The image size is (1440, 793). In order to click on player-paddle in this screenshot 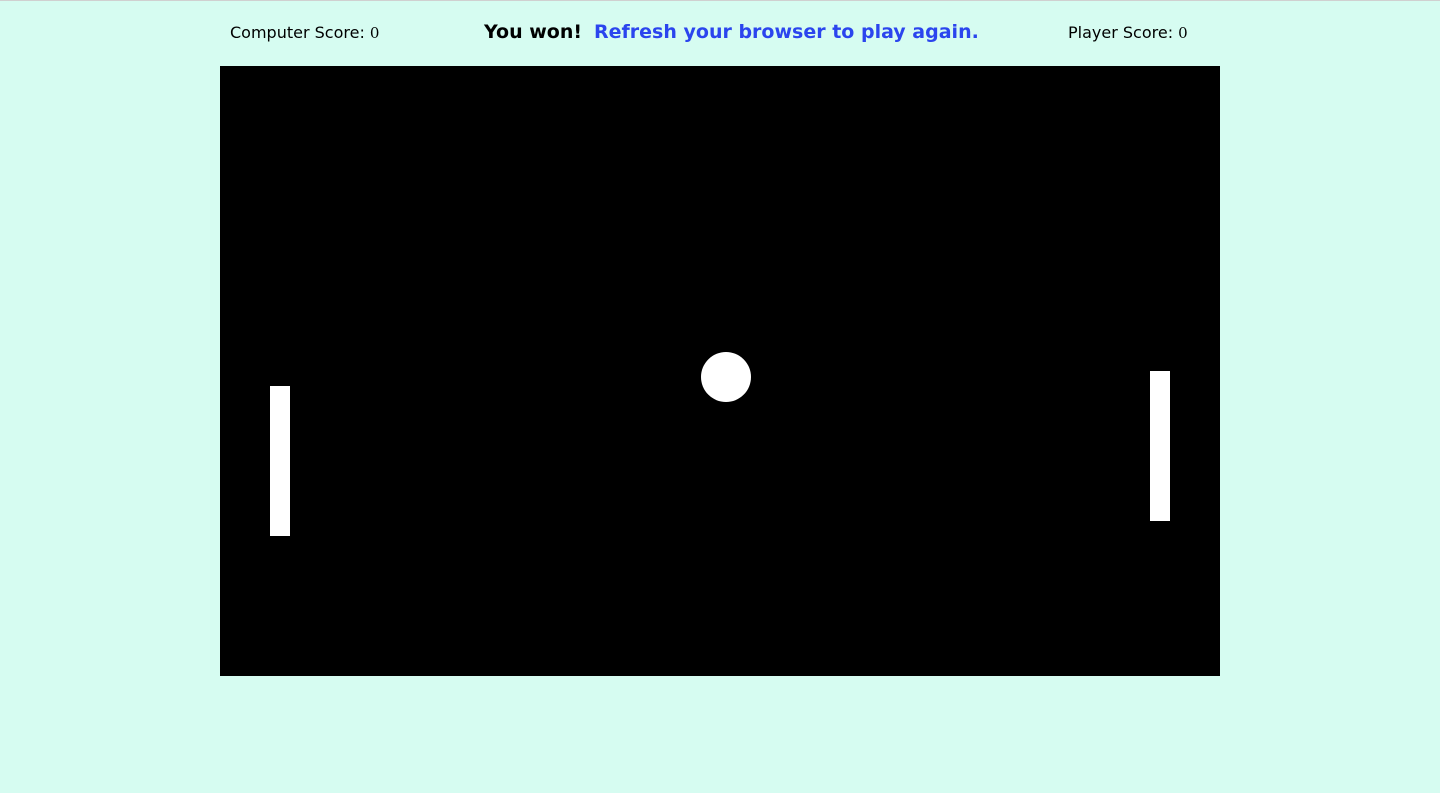, I will do `click(1160, 446)`.